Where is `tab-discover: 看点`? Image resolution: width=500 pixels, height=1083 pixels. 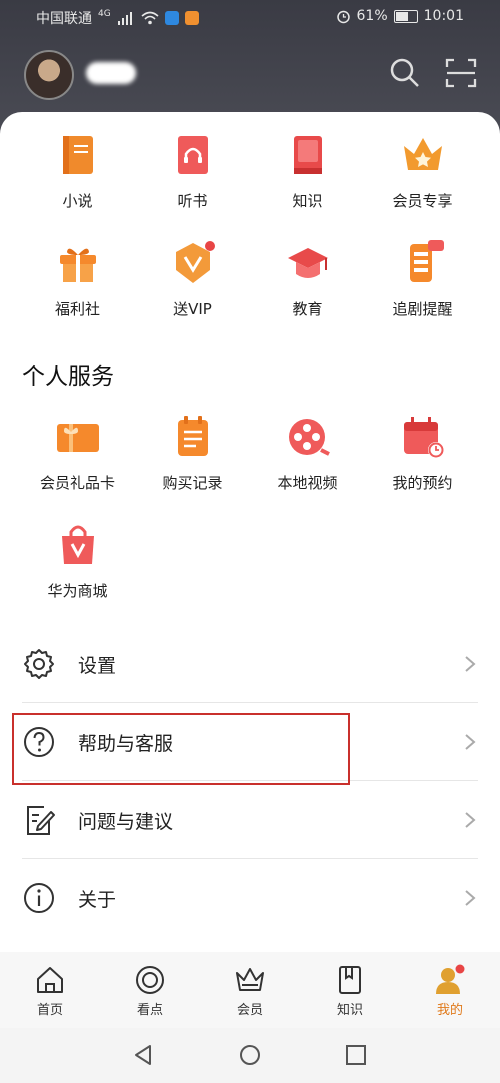 tab-discover: 看点 is located at coordinates (150, 990).